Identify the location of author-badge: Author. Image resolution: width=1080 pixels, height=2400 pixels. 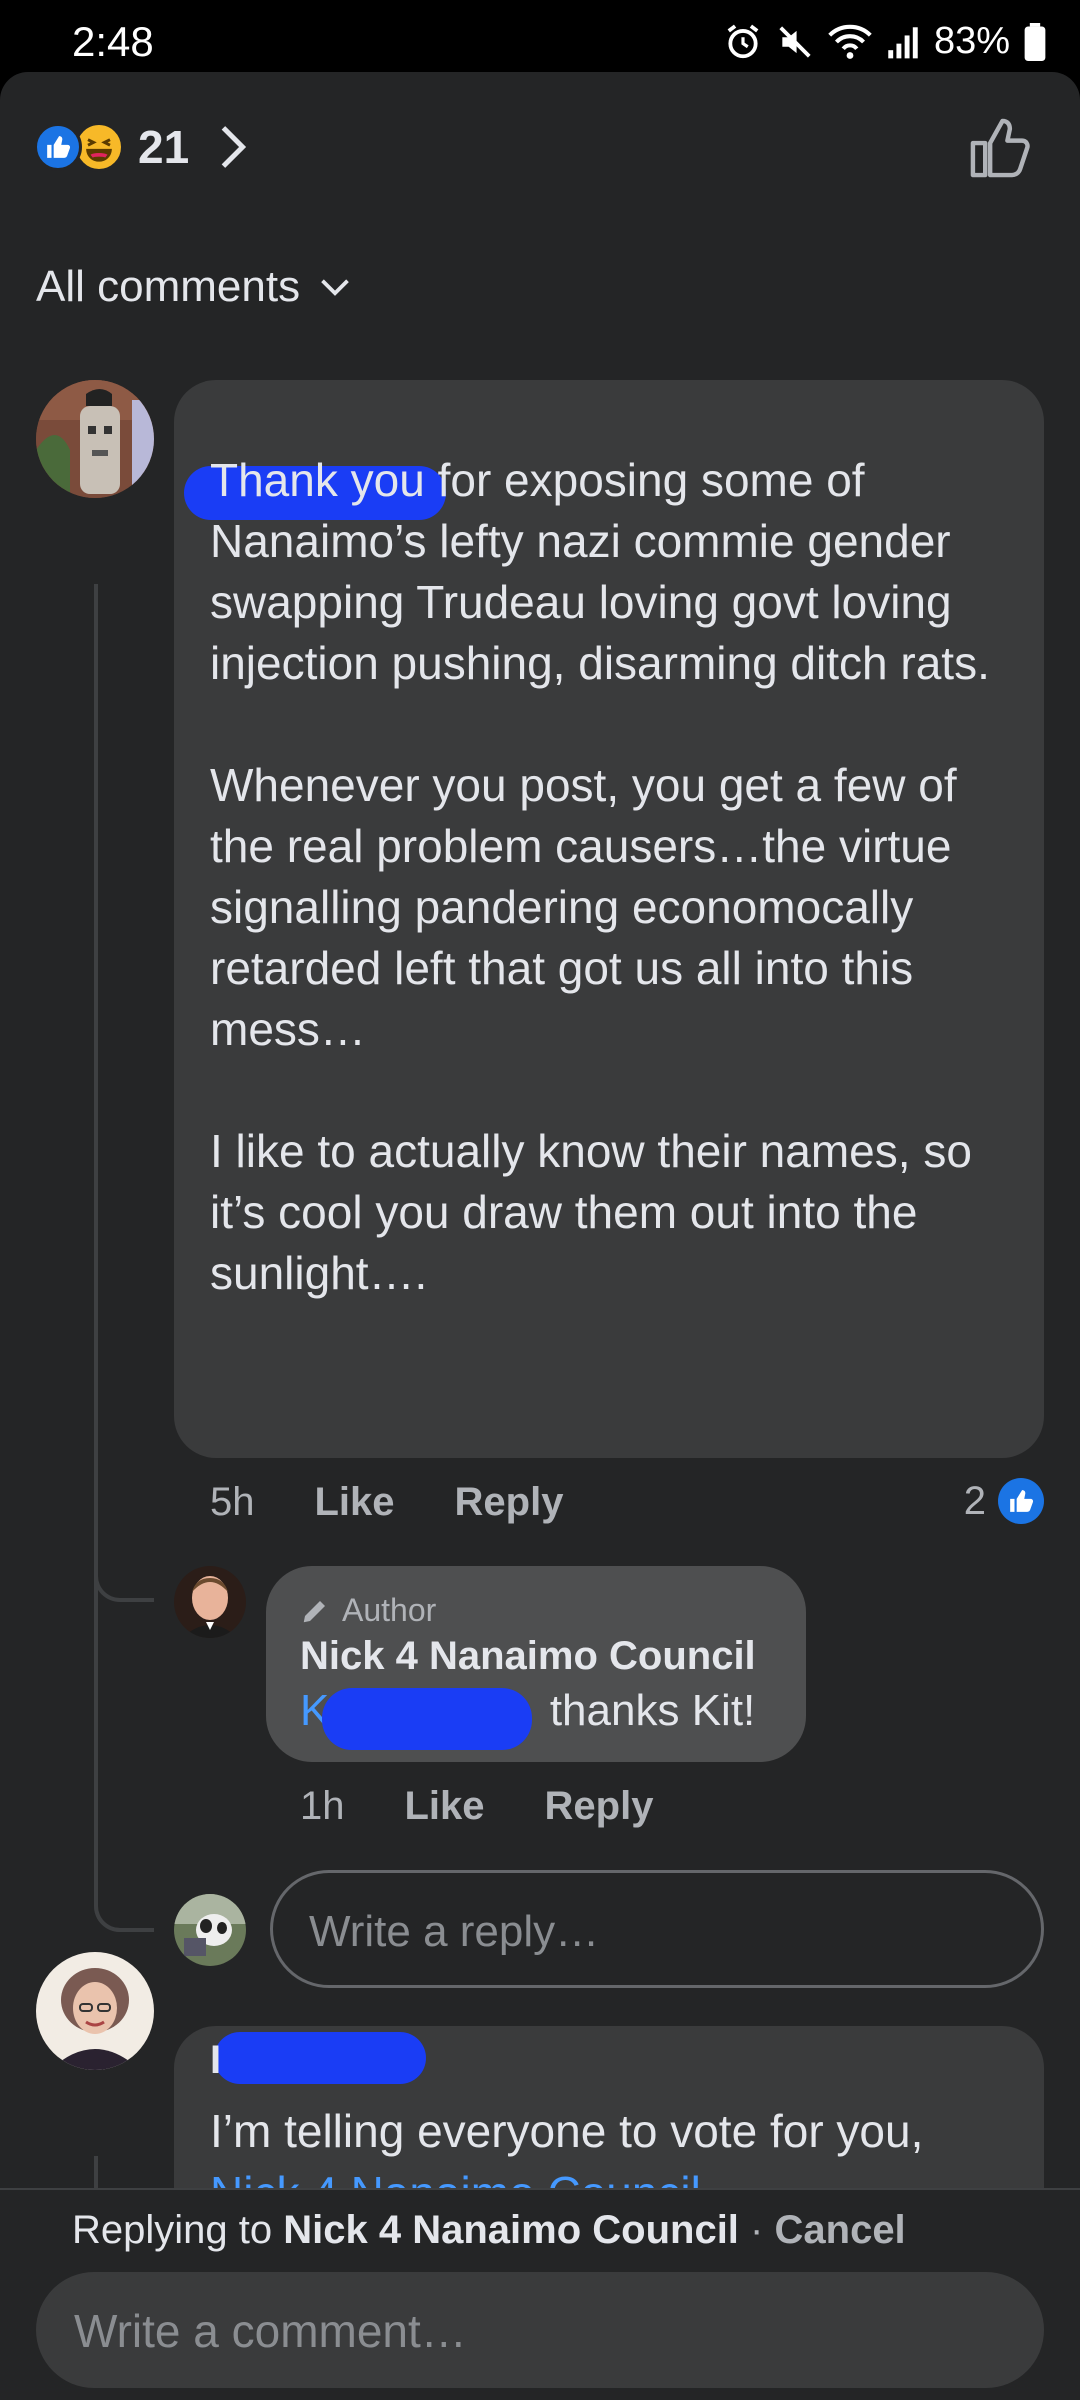
(368, 1610).